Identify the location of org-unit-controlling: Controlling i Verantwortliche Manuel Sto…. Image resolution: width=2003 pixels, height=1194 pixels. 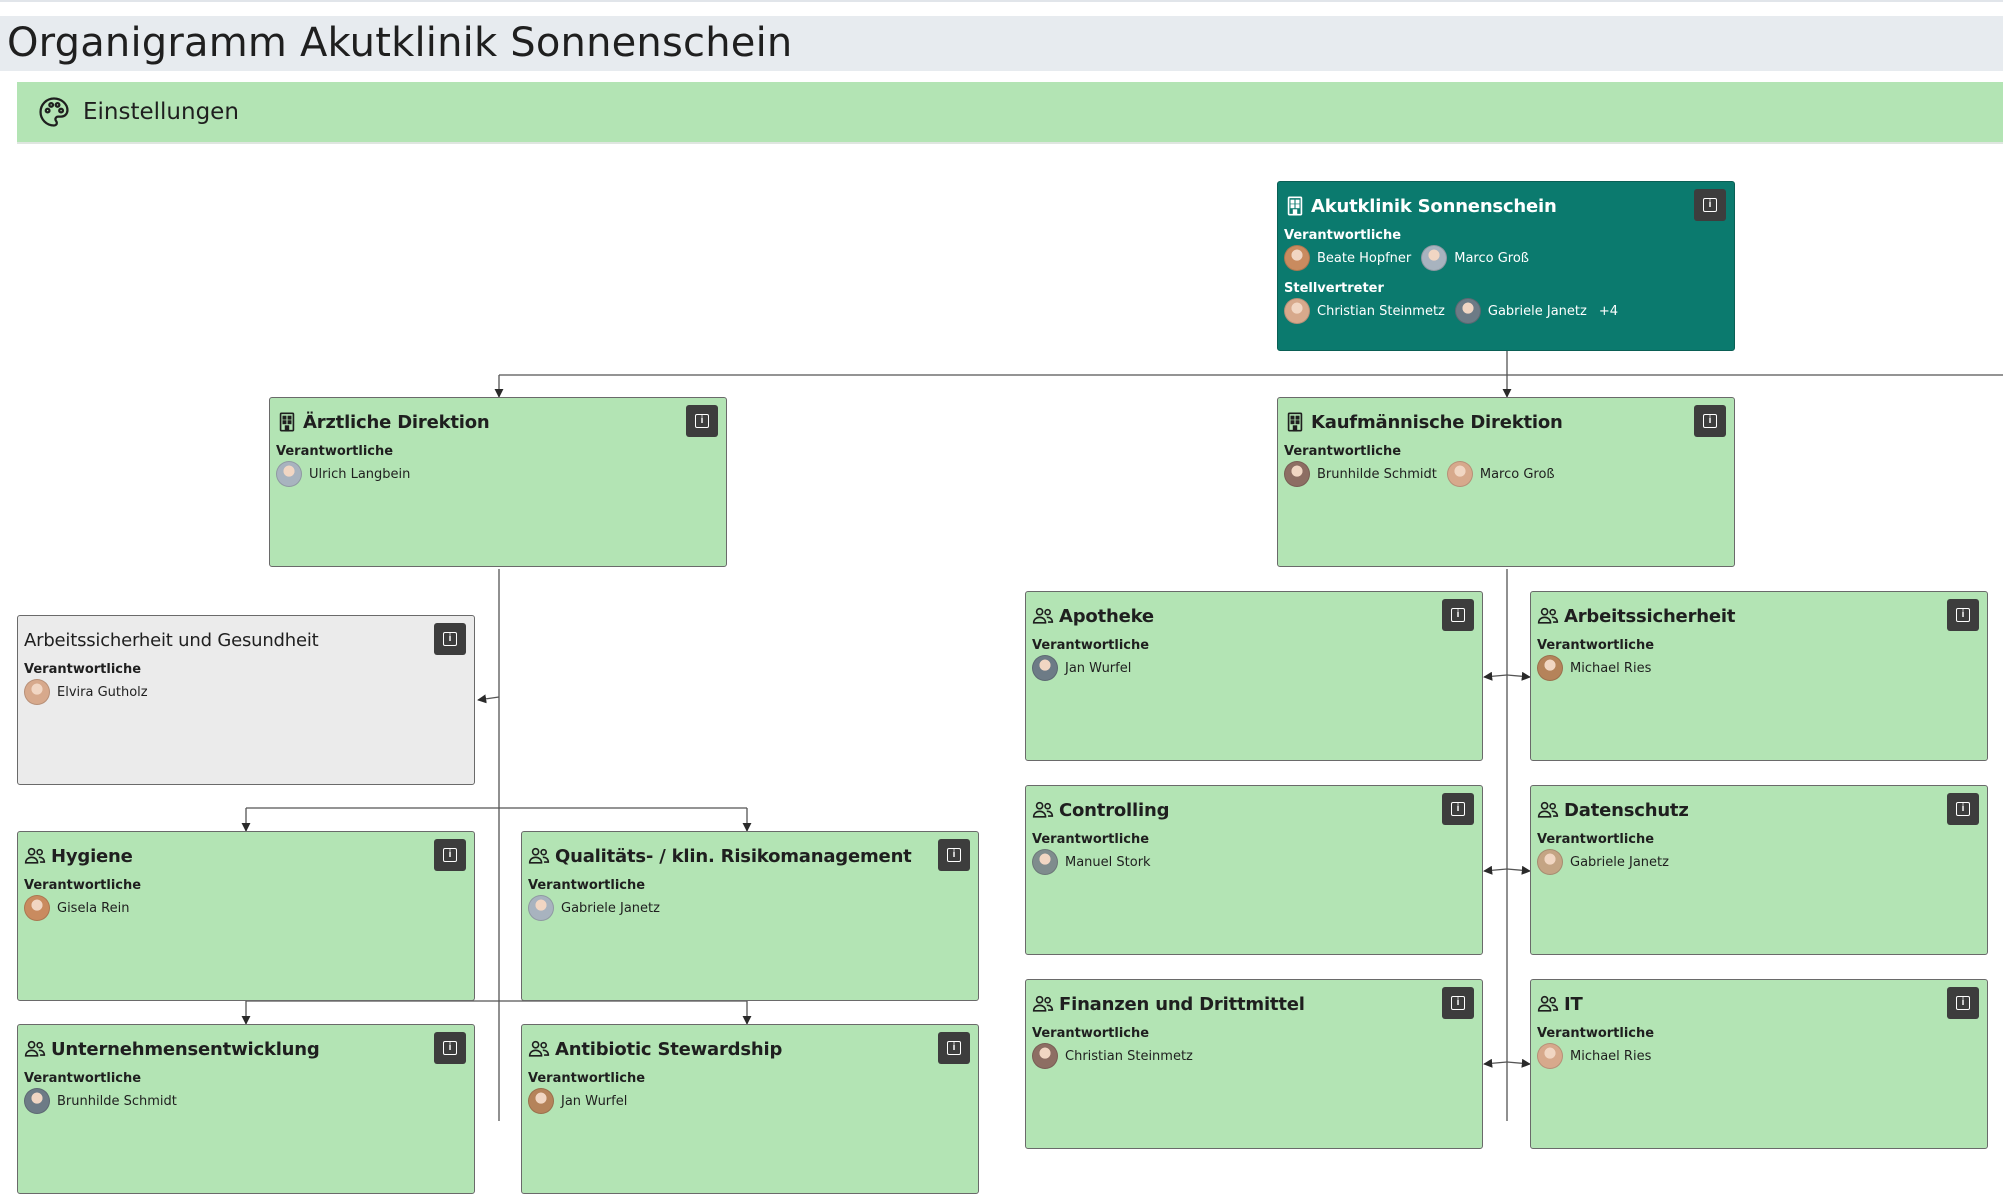
(1254, 870).